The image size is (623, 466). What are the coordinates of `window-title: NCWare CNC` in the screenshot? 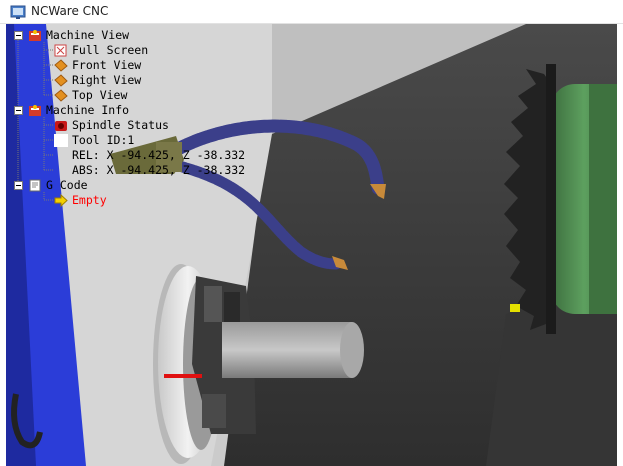 It's located at (70, 11).